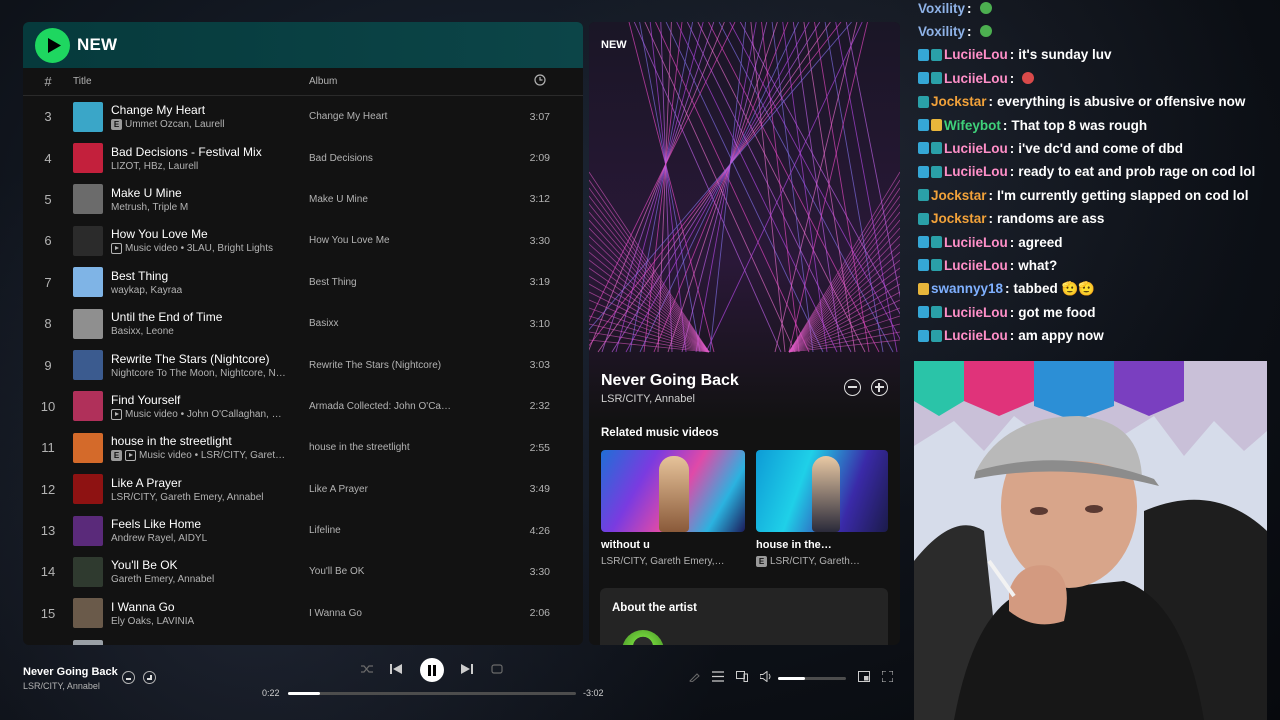 The image size is (1280, 720). What do you see at coordinates (152, 621) in the screenshot?
I see `track-artists: Ely Oaks, LAVINIA` at bounding box center [152, 621].